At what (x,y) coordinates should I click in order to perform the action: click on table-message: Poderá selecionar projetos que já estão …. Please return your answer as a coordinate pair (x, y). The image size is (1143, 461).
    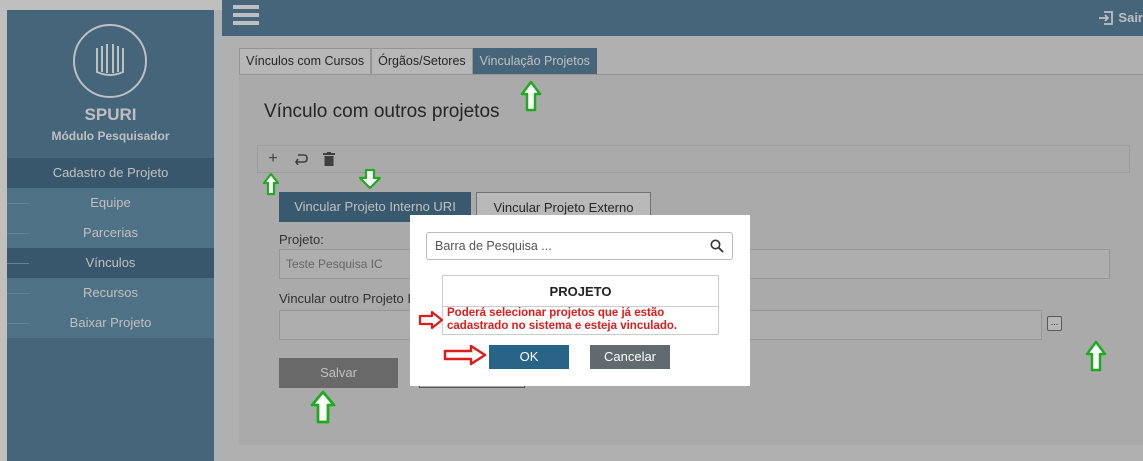
    Looking at the image, I should click on (562, 319).